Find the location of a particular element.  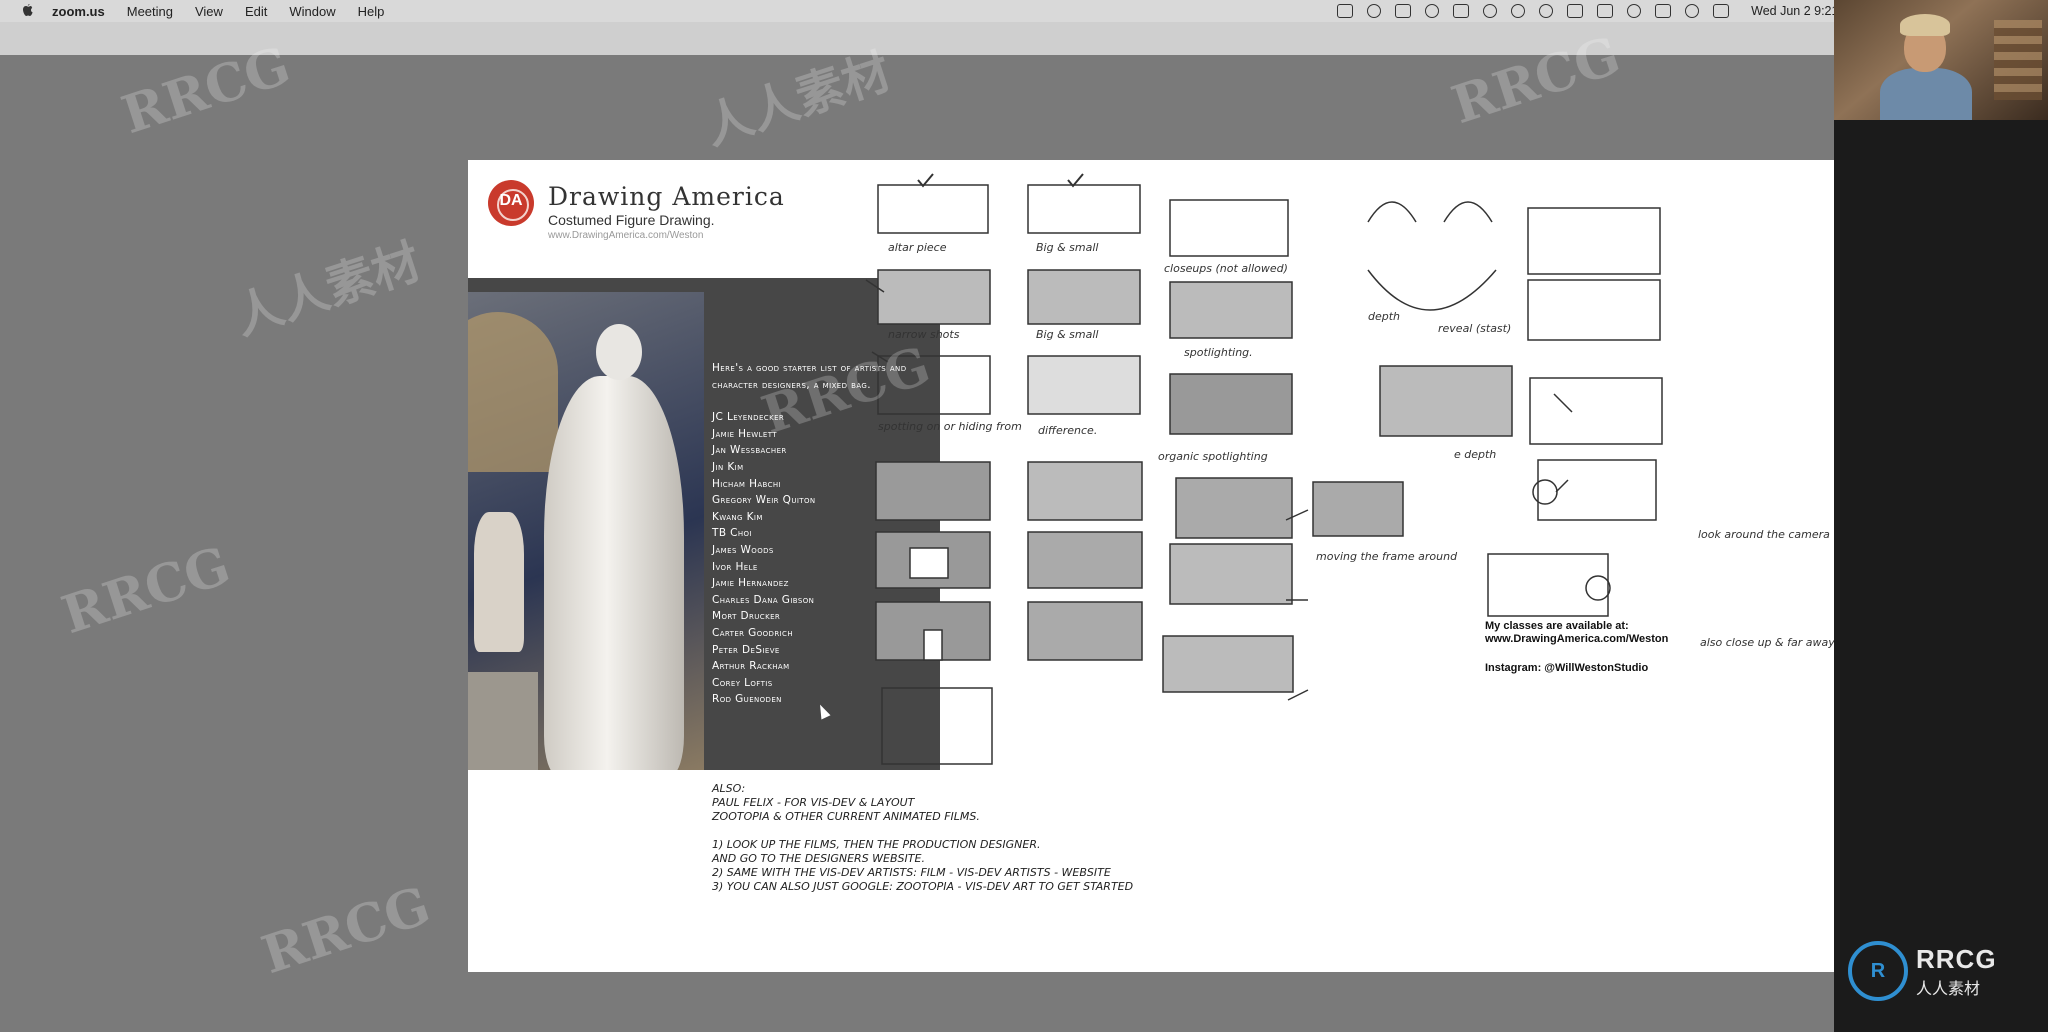

menu-meeting: Meeting is located at coordinates (150, 11).